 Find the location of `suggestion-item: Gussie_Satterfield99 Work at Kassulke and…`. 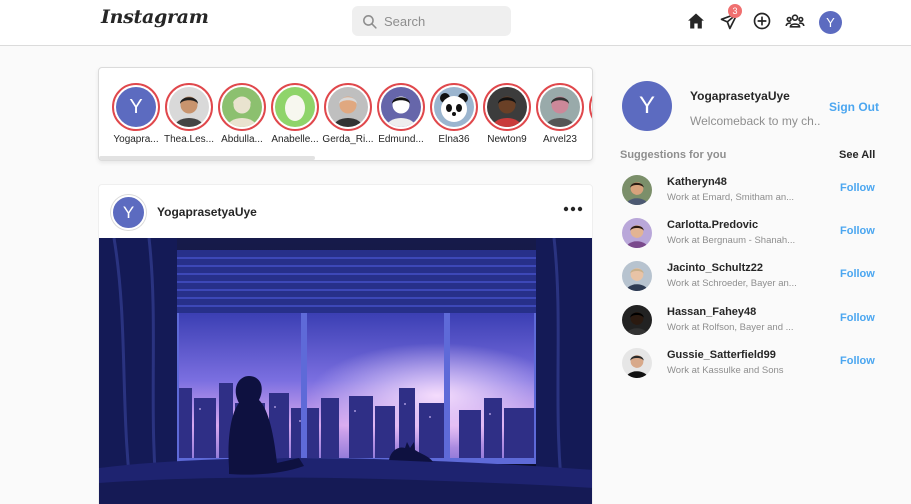

suggestion-item: Gussie_Satterfield99 Work at Kassulke and… is located at coordinates (750, 363).